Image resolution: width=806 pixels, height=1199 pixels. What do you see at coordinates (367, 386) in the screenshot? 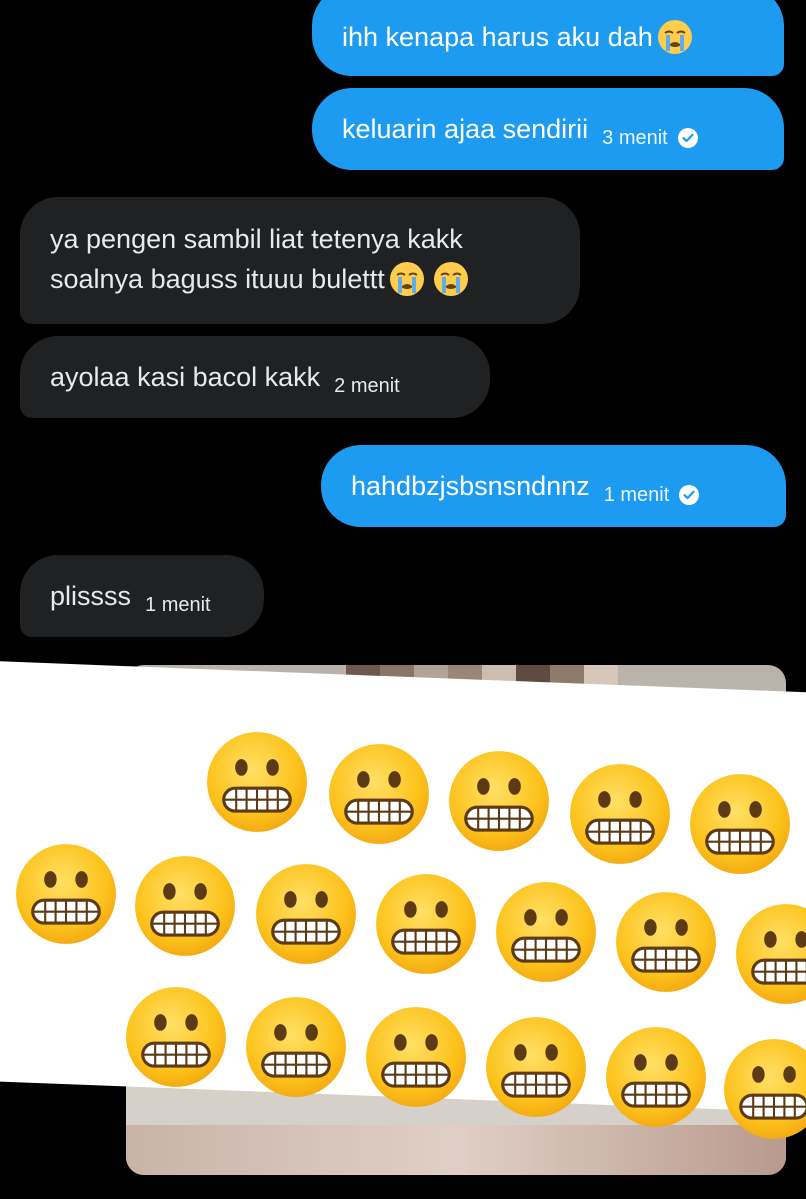
I see `message-time: 2 menit` at bounding box center [367, 386].